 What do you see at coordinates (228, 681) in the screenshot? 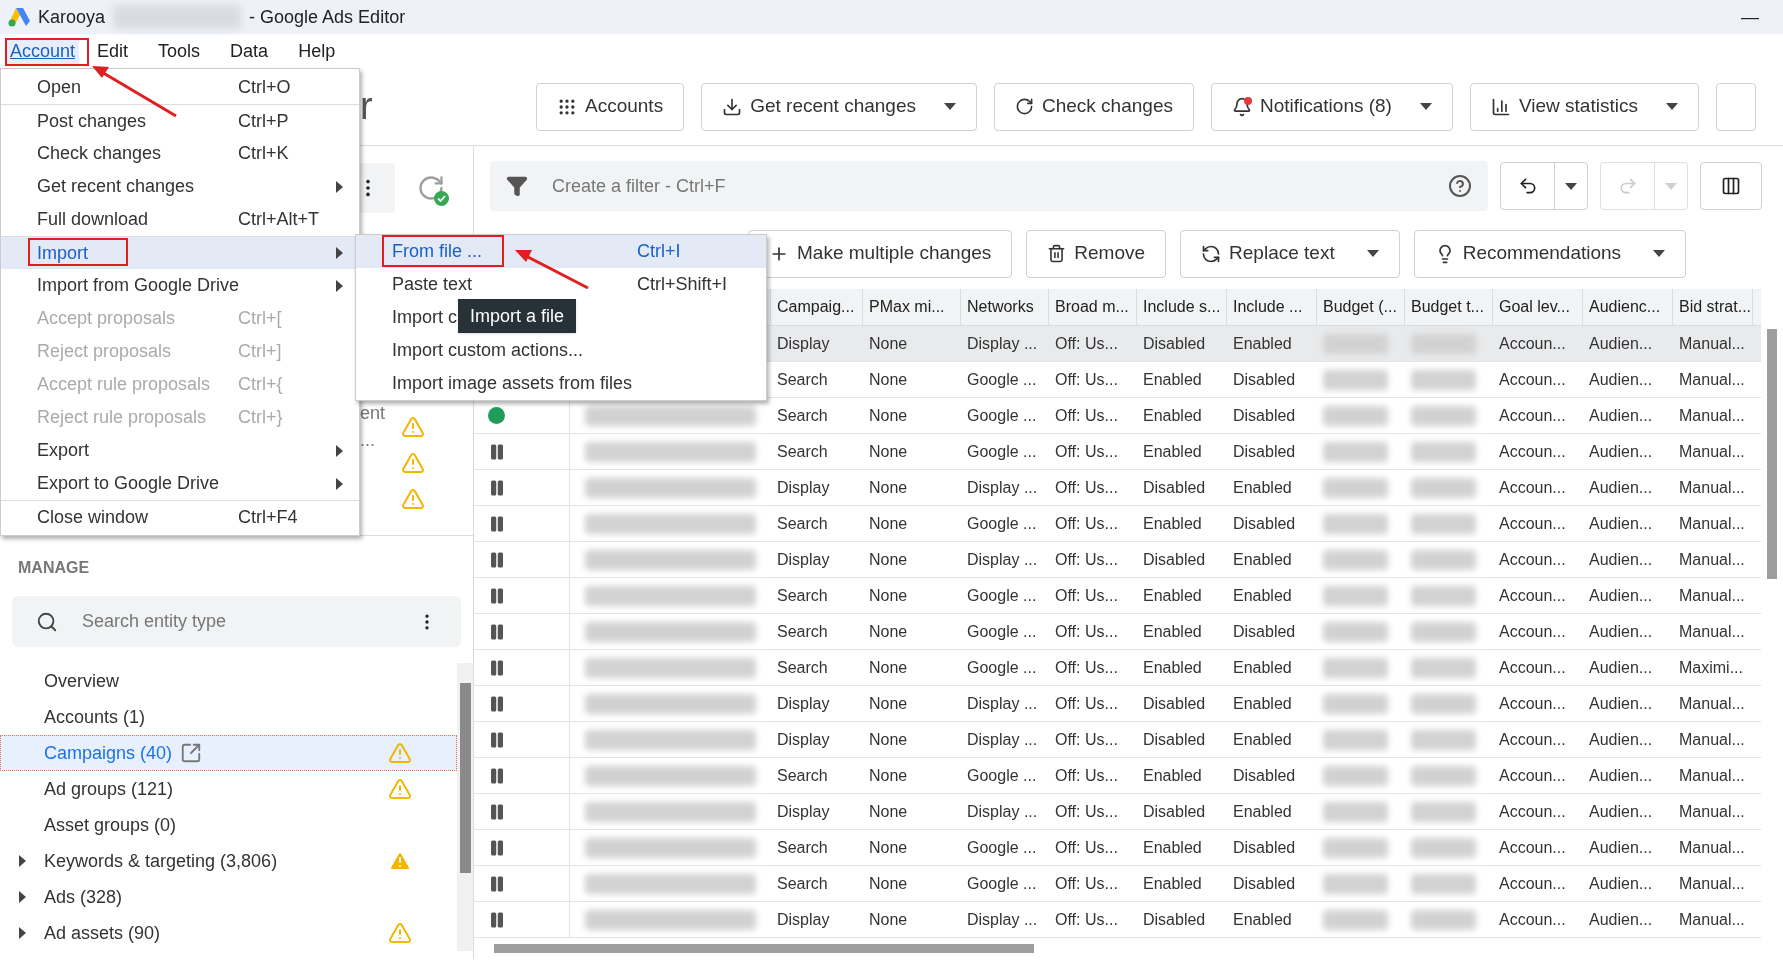
I see `entity-item: Overview` at bounding box center [228, 681].